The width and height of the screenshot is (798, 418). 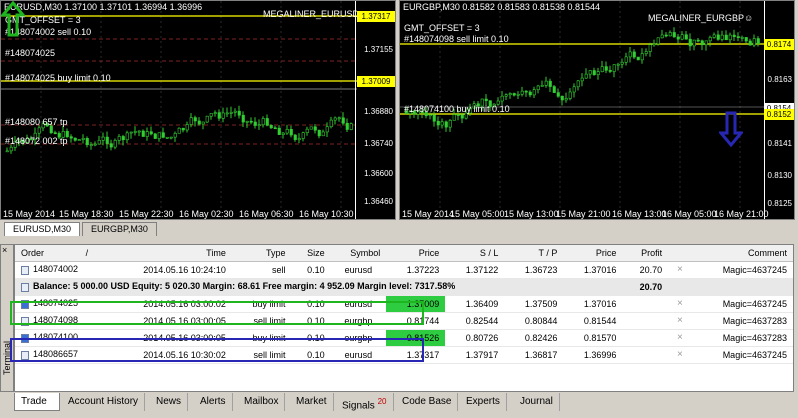 I want to click on tab-mailbox: Mailbox, so click(x=262, y=402).